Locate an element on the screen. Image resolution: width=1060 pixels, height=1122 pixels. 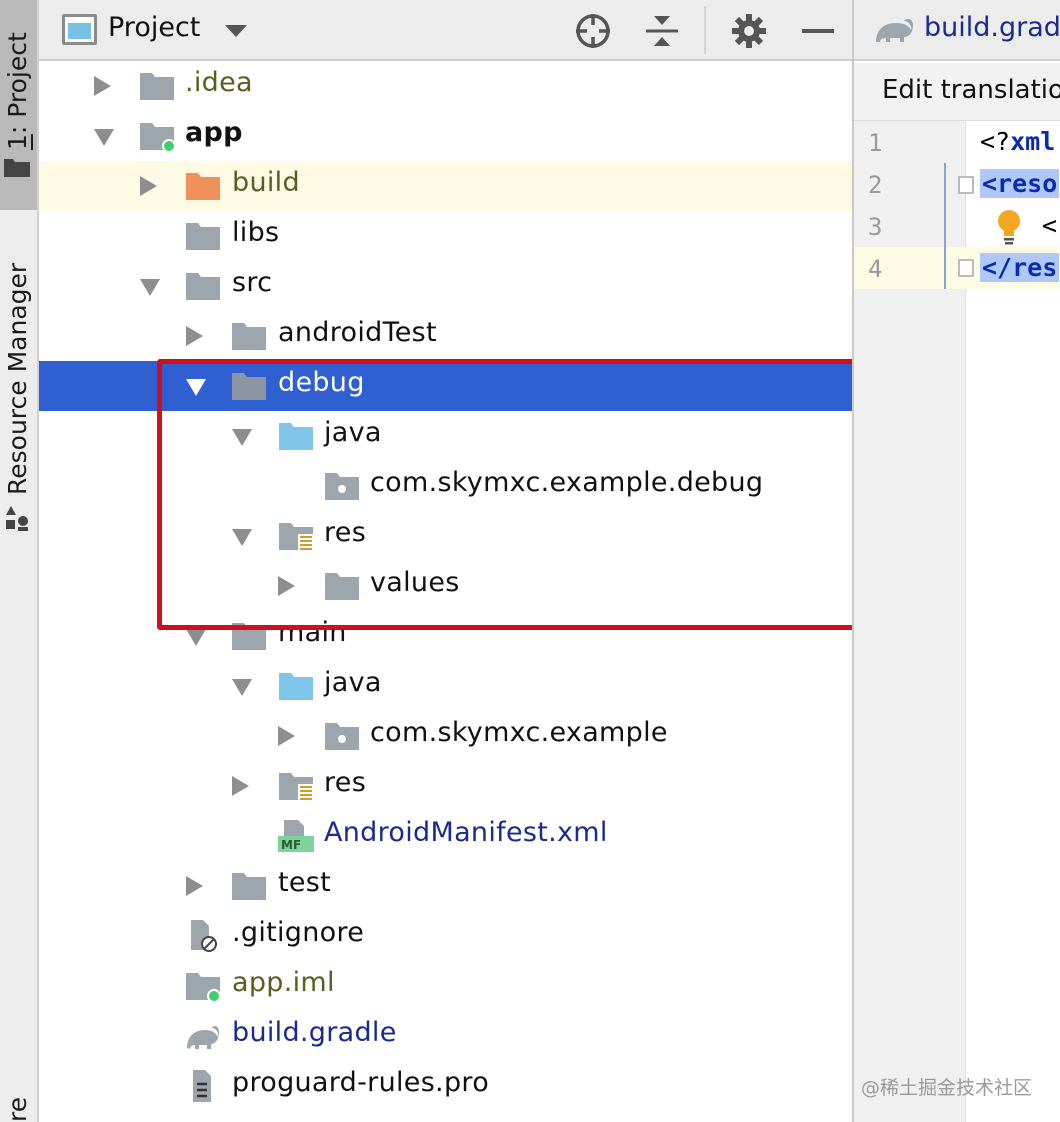
line-number: 1 is located at coordinates (875, 143).